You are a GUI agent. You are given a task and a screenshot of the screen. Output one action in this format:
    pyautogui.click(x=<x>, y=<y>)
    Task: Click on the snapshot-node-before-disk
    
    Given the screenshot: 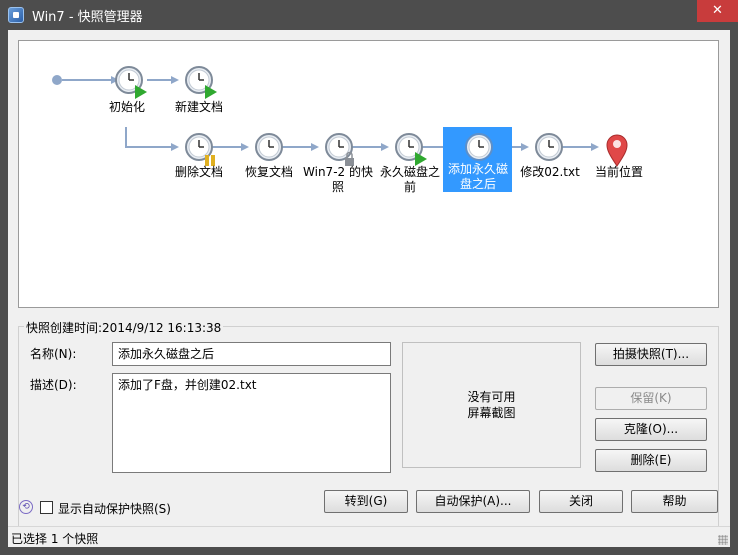 What is the action you would take?
    pyautogui.click(x=413, y=150)
    